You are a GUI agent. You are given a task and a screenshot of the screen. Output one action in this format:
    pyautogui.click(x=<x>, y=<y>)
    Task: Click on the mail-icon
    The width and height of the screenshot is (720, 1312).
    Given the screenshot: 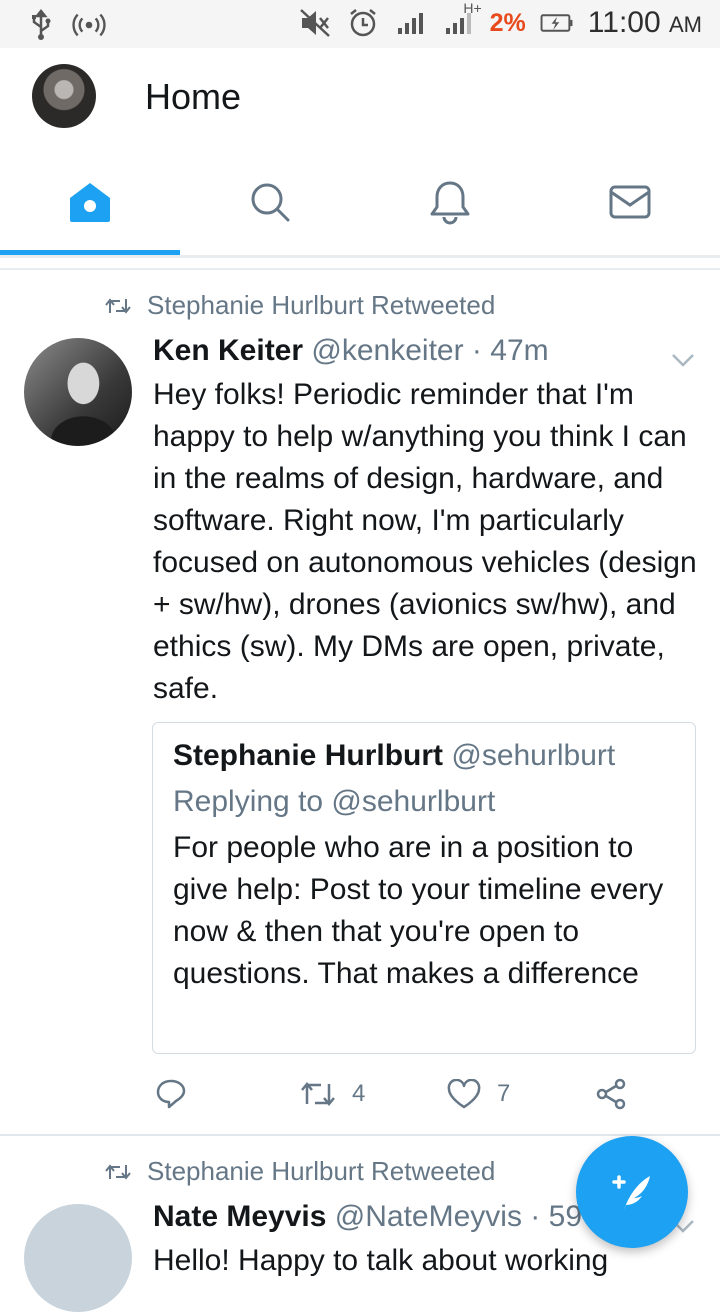 What is the action you would take?
    pyautogui.click(x=630, y=202)
    